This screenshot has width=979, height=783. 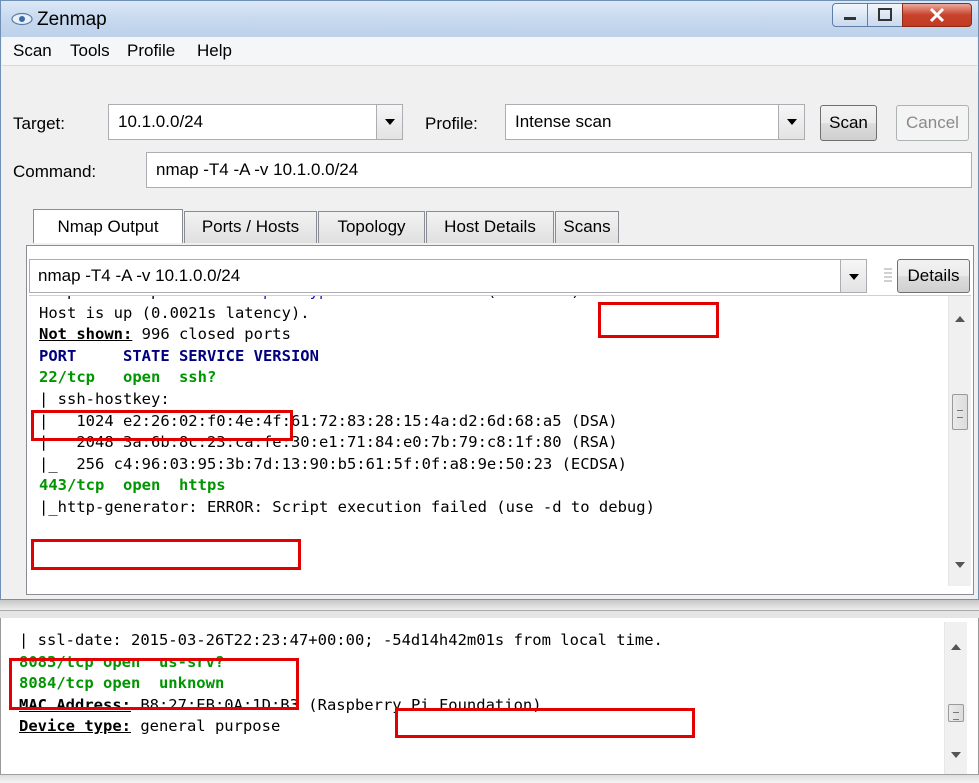 What do you see at coordinates (371, 227) in the screenshot?
I see `tab-topology: Topology` at bounding box center [371, 227].